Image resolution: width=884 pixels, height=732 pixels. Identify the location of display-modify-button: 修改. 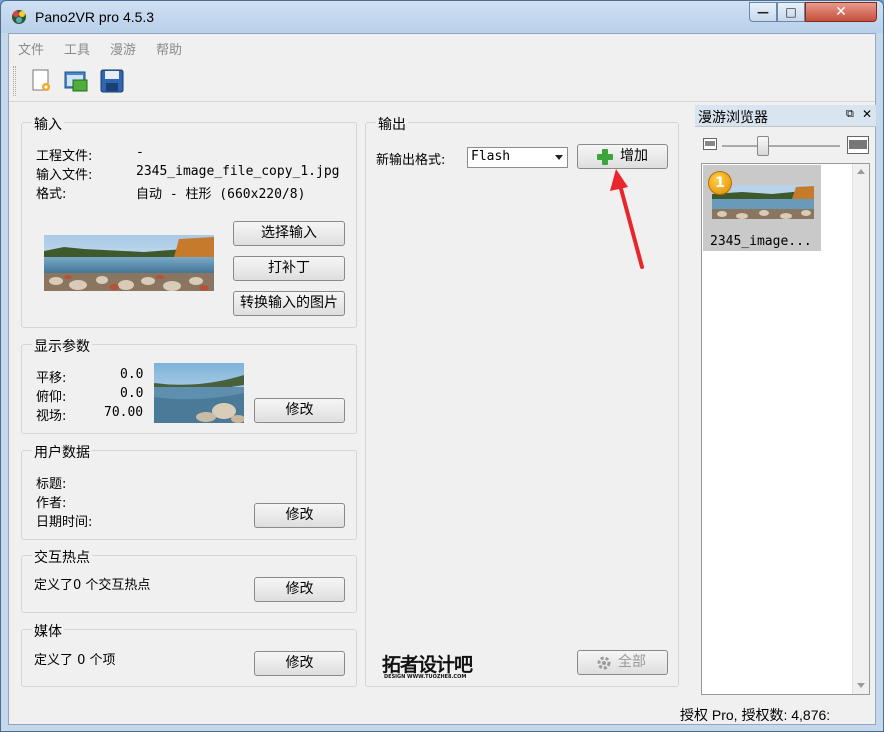
(299, 410).